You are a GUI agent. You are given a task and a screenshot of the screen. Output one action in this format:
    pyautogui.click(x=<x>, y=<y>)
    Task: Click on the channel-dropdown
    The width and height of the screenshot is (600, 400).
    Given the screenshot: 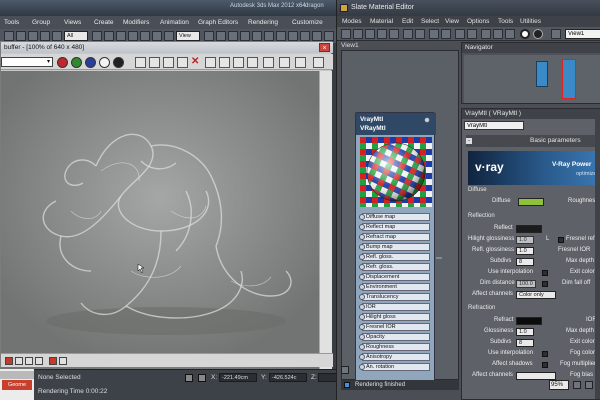 What is the action you would take?
    pyautogui.click(x=27, y=62)
    